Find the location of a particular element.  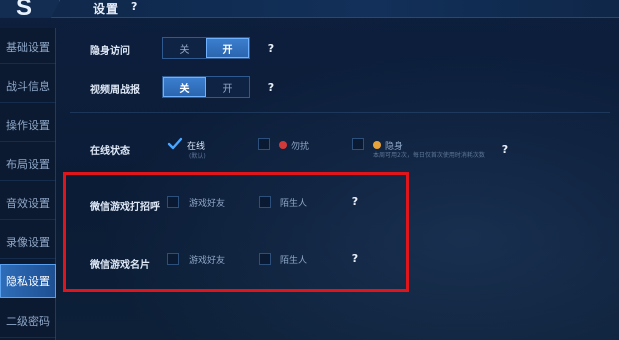

page-title: 设置 is located at coordinates (106, 9).